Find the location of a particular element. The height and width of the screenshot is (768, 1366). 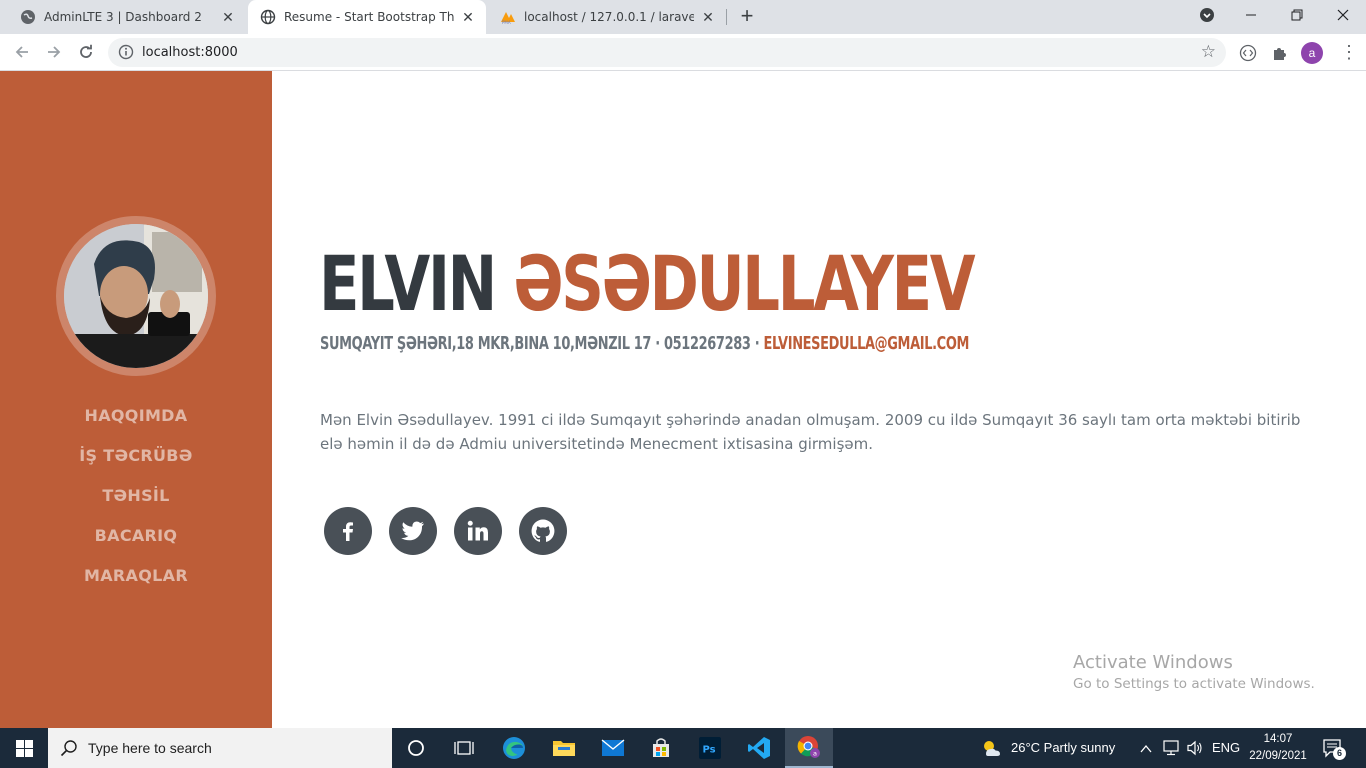

restore-button is located at coordinates (1297, 15).